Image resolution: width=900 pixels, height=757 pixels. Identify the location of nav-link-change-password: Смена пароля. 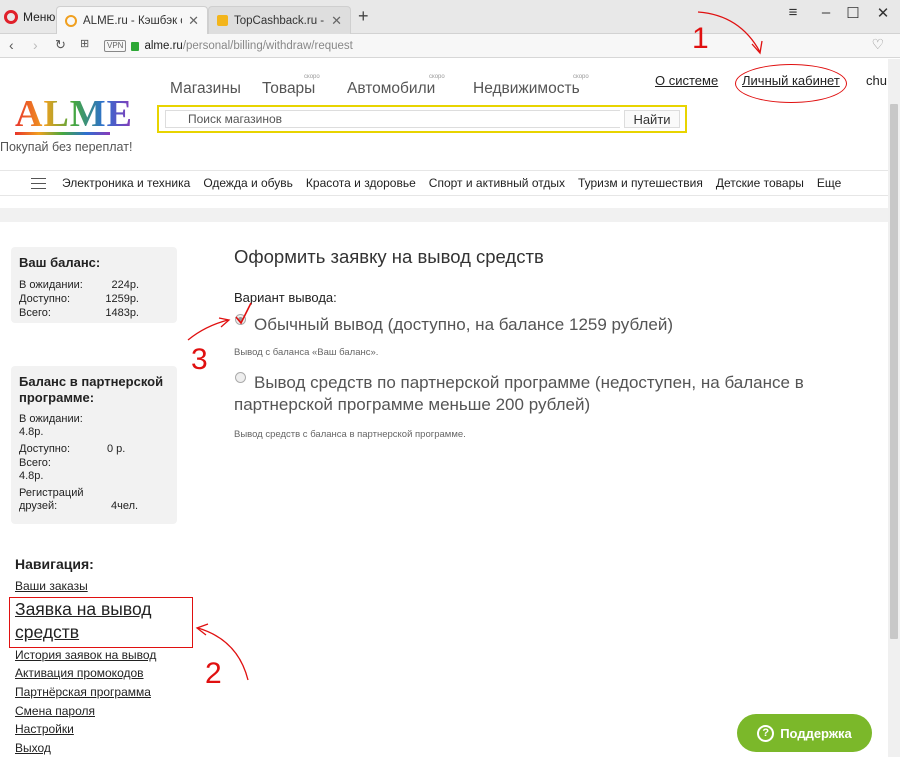
(55, 711).